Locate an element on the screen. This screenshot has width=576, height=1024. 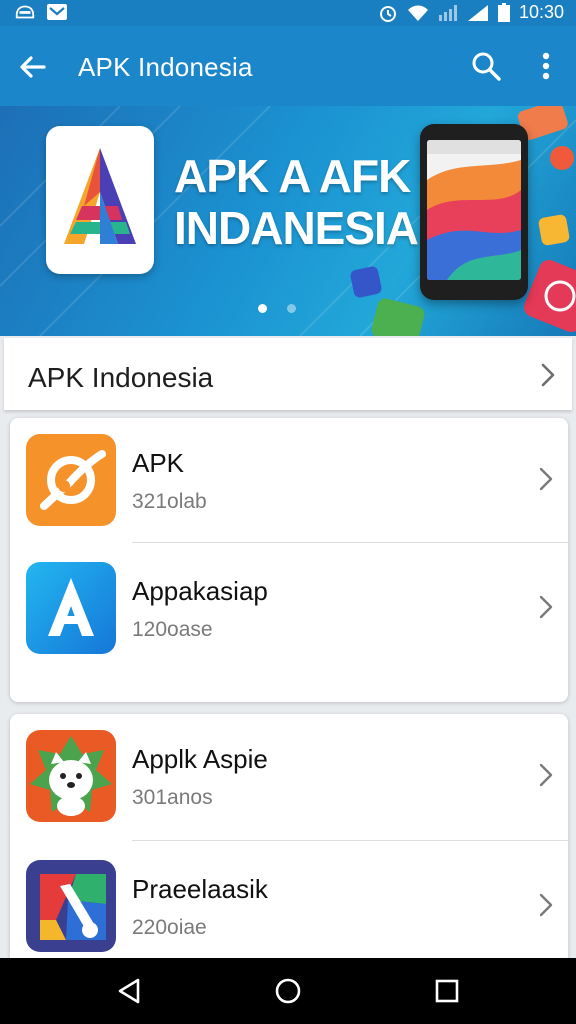
dog-sticker-icon is located at coordinates (71, 776).